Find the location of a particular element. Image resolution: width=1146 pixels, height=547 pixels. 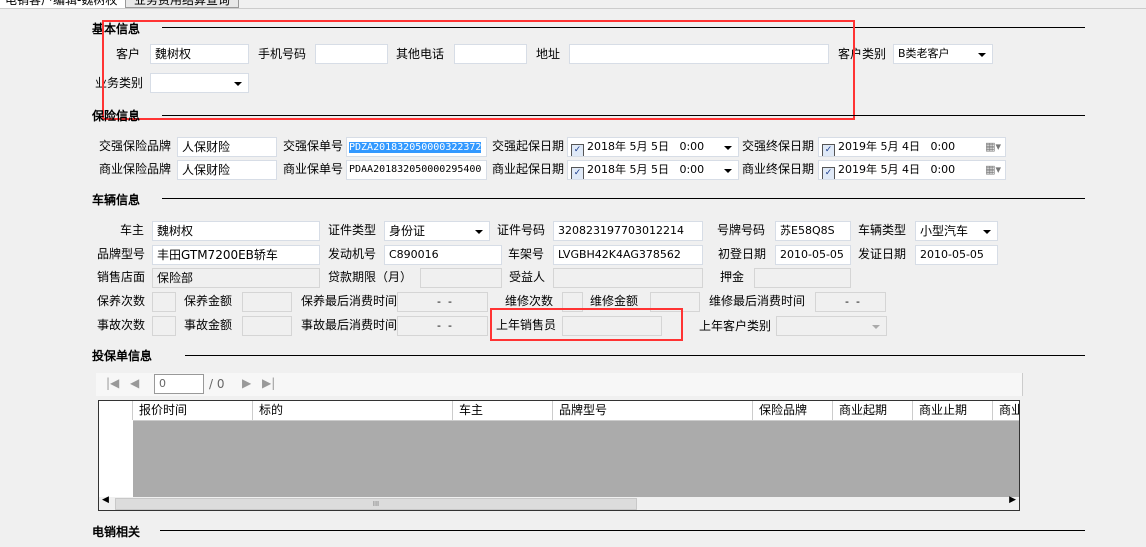

reg-date-label: 初登日期 is located at coordinates (742, 254).